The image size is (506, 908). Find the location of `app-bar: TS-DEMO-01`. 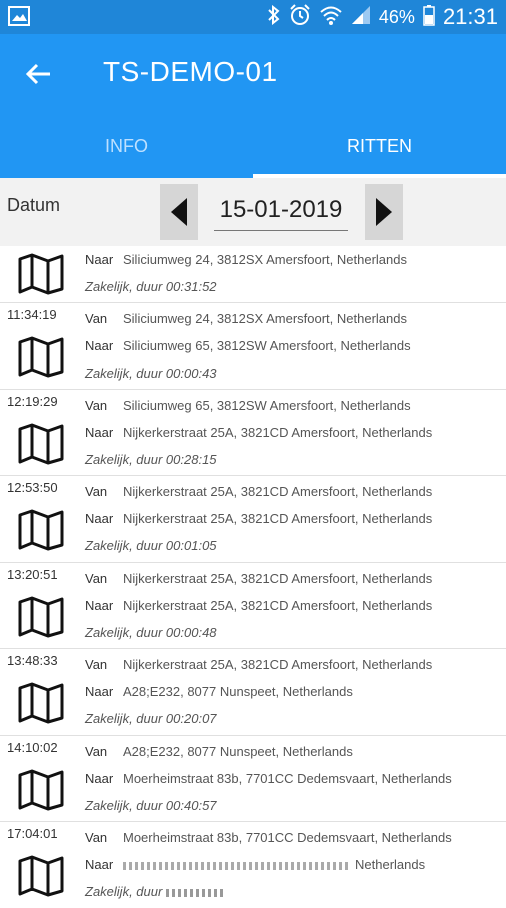

app-bar: TS-DEMO-01 is located at coordinates (253, 74).